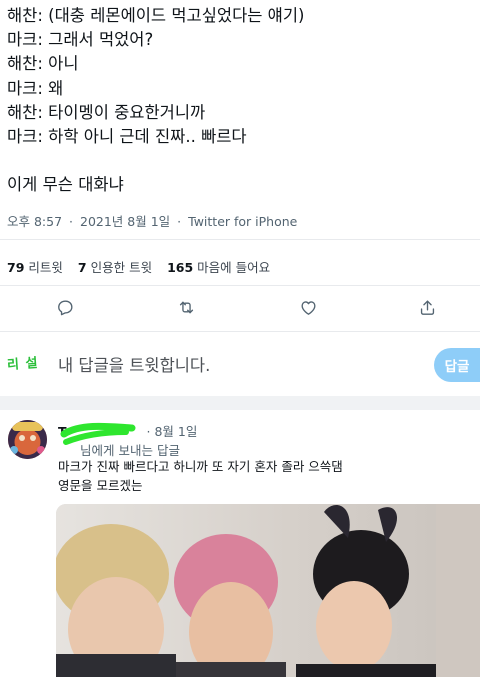  Describe the element at coordinates (100, 485) in the screenshot. I see `reply-text-line: 영문을 모르겠는` at that location.